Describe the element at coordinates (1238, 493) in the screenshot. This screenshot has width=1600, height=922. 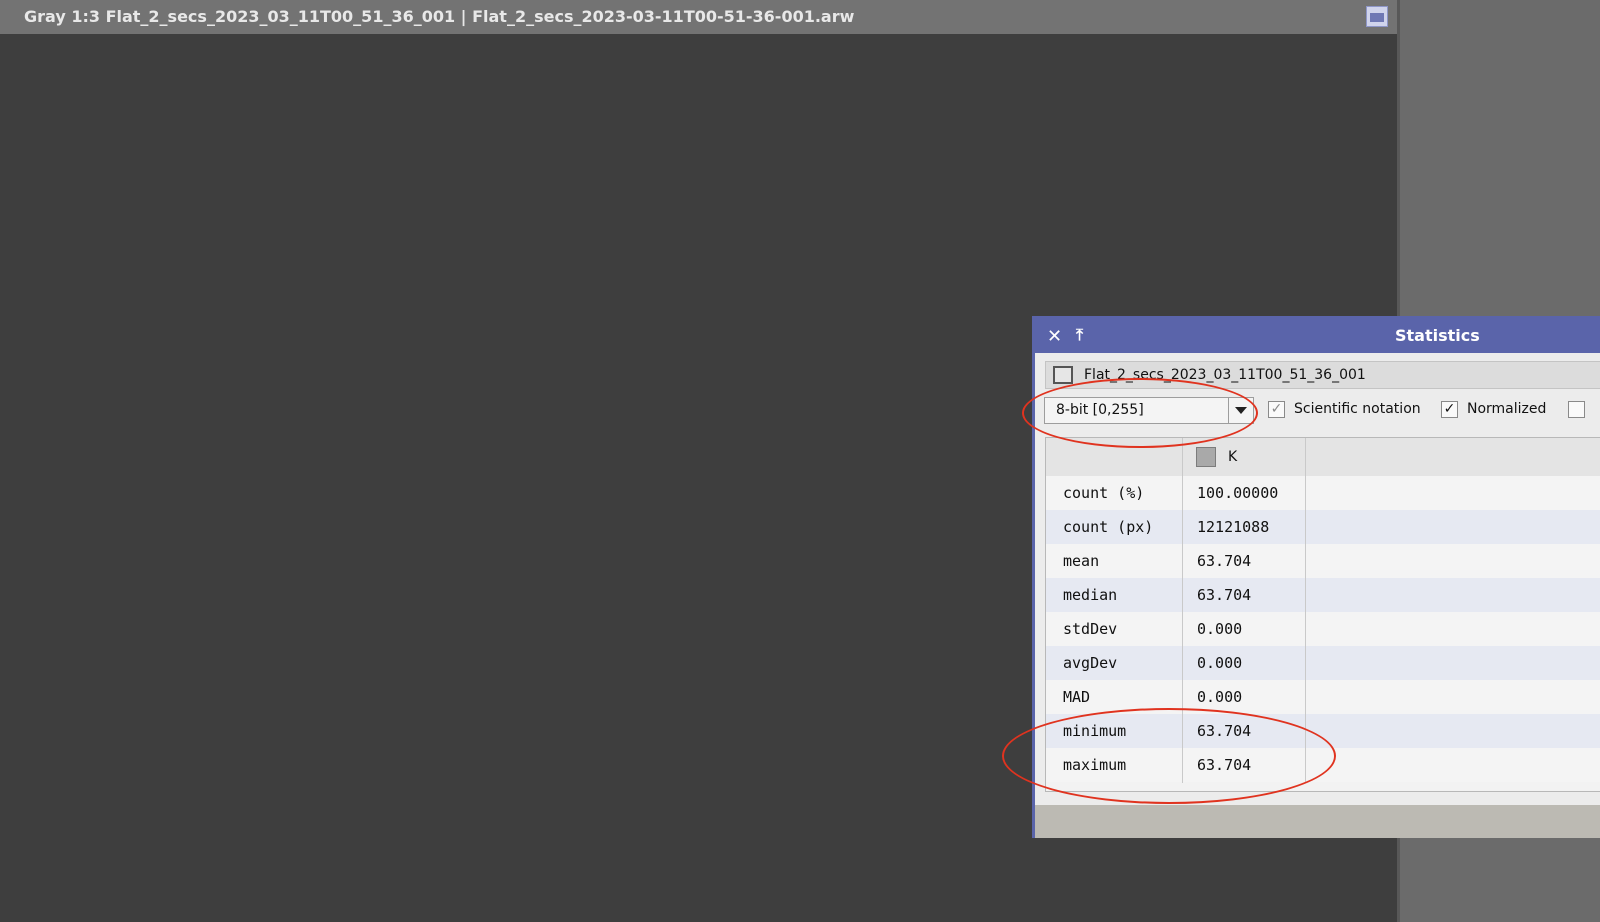
I see `row-value: 100.00000` at that location.